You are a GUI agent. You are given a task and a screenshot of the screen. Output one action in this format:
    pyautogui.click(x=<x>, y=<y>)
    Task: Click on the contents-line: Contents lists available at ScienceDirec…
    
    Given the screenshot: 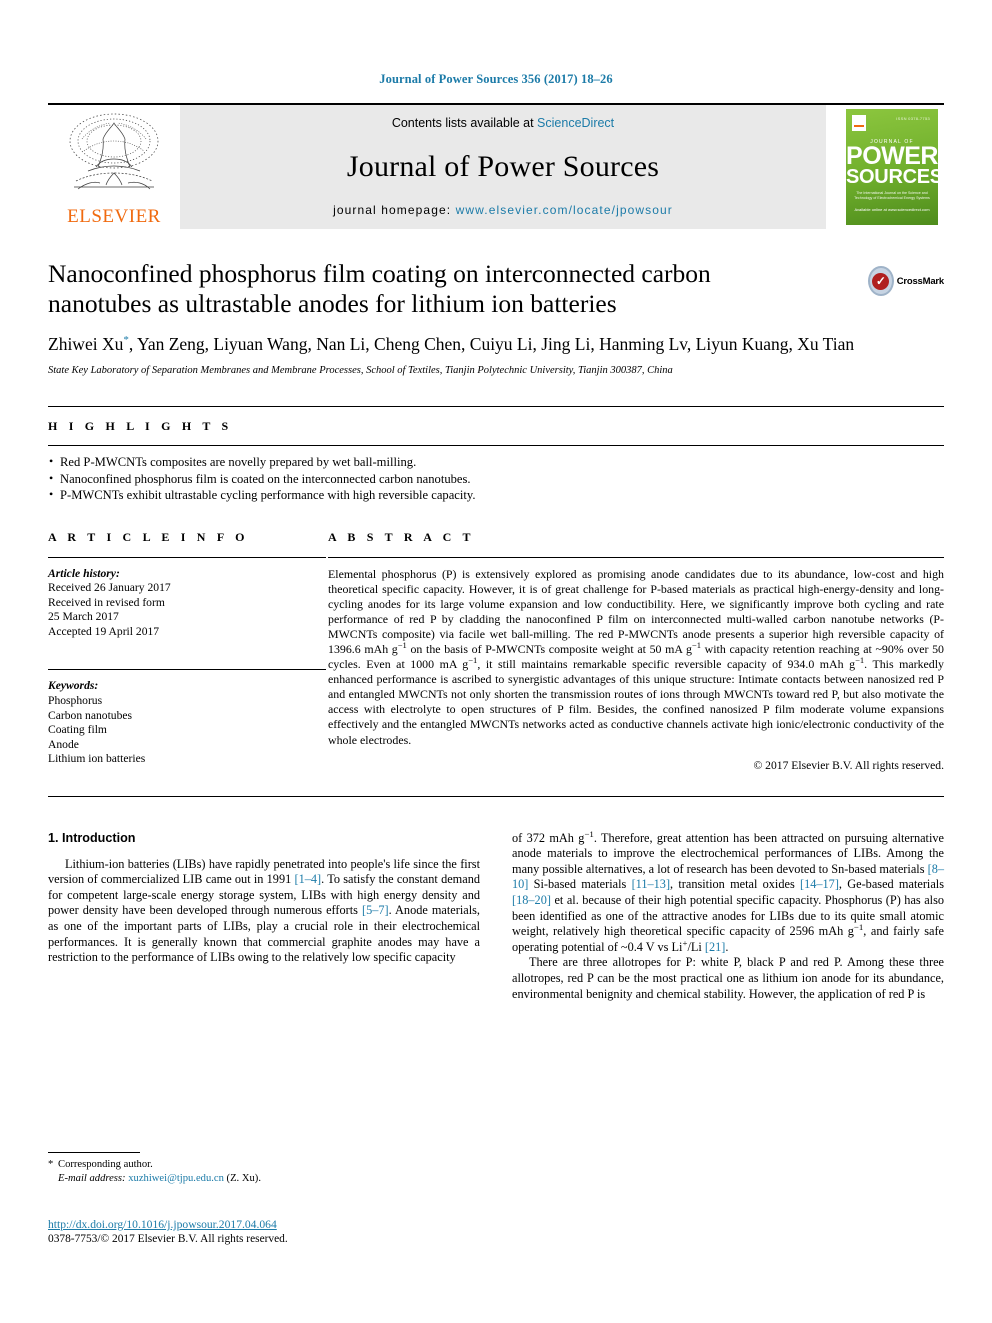 What is the action you would take?
    pyautogui.click(x=503, y=123)
    